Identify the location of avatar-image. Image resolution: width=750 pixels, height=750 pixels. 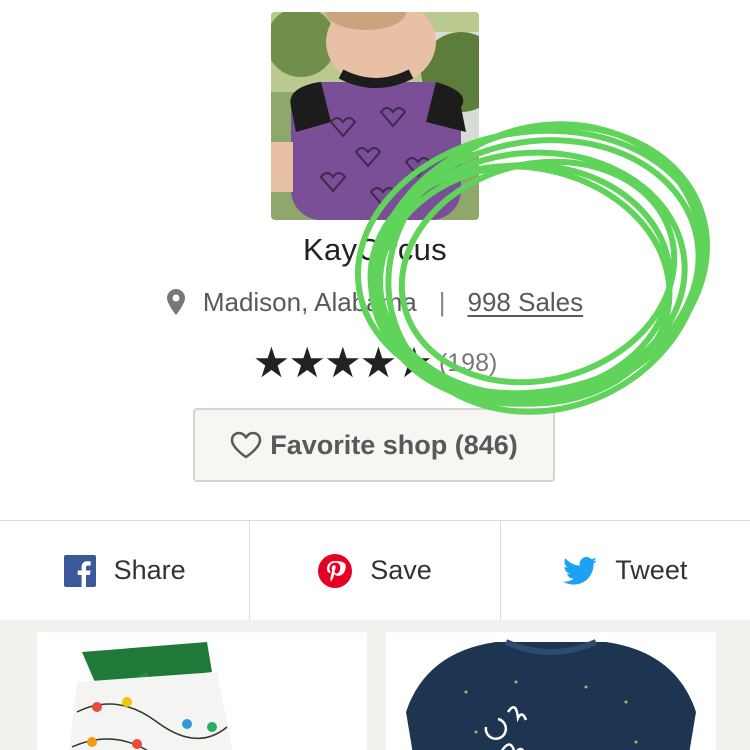
(375, 116).